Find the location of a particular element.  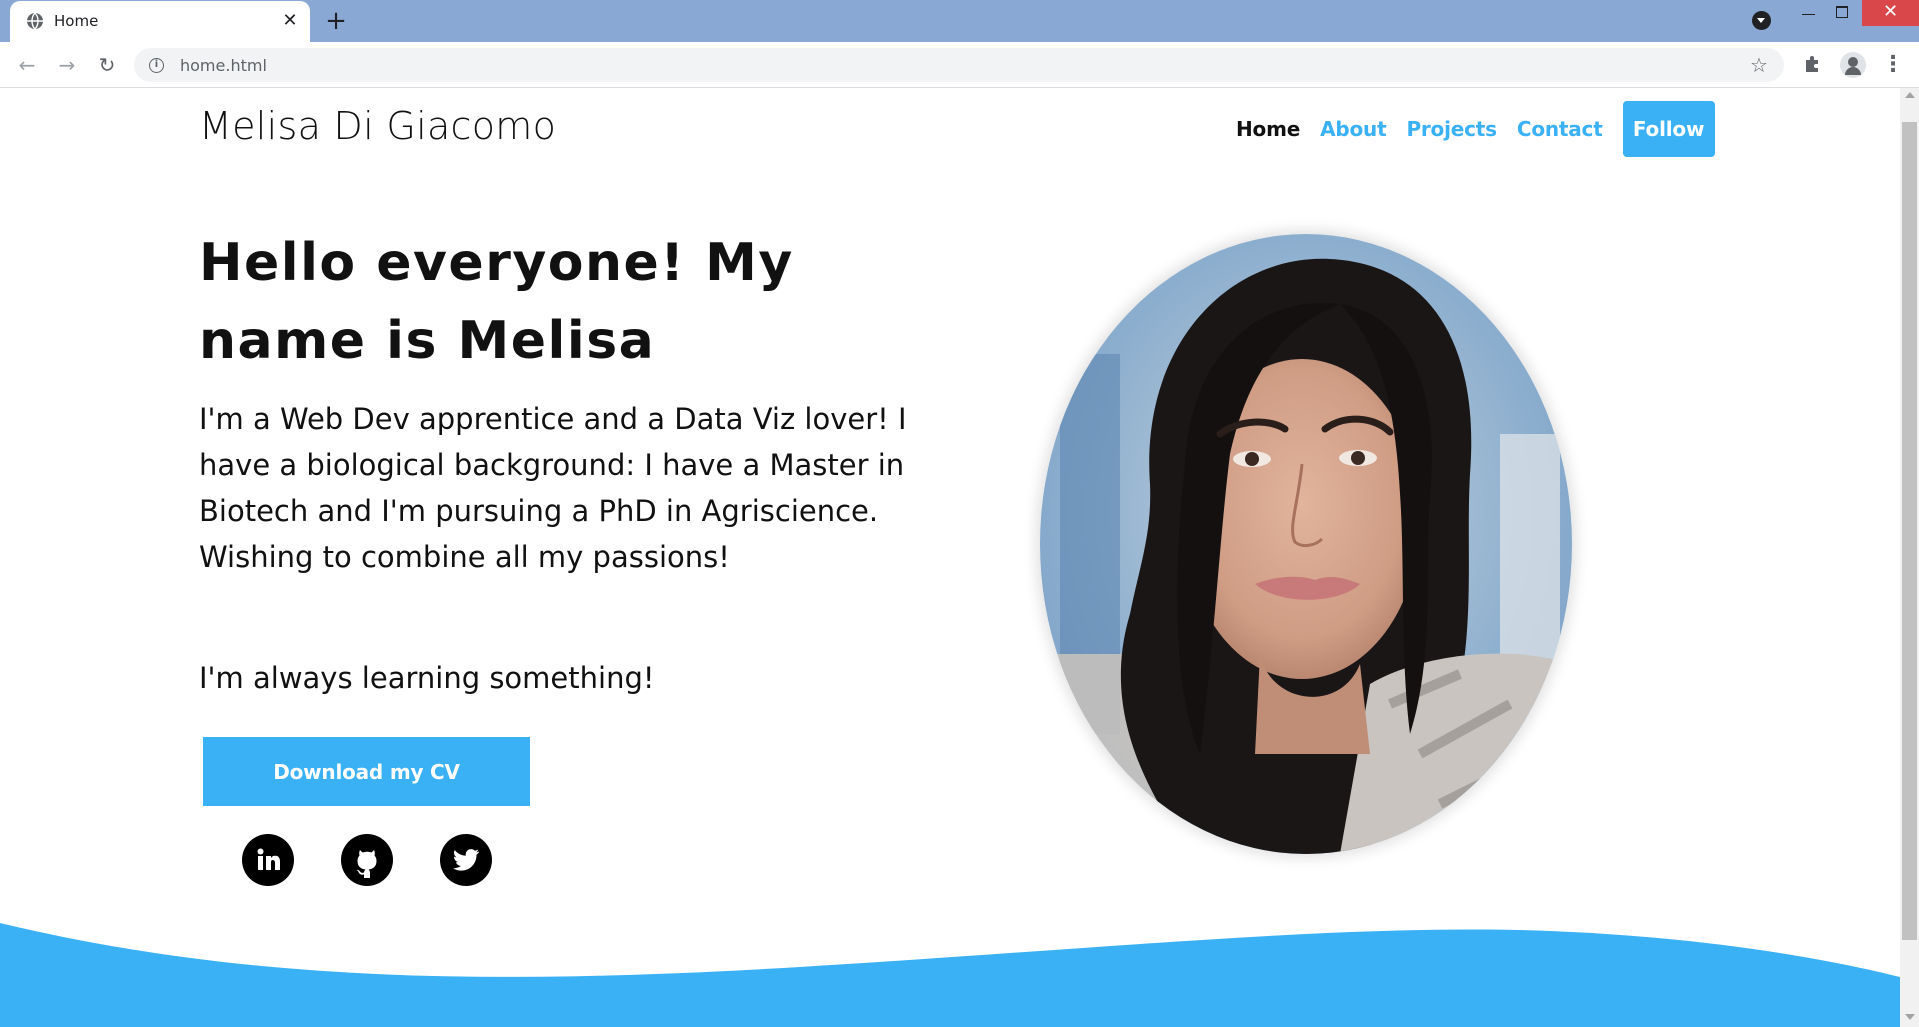

address-bar: i home.html ☆ is located at coordinates (959, 65).